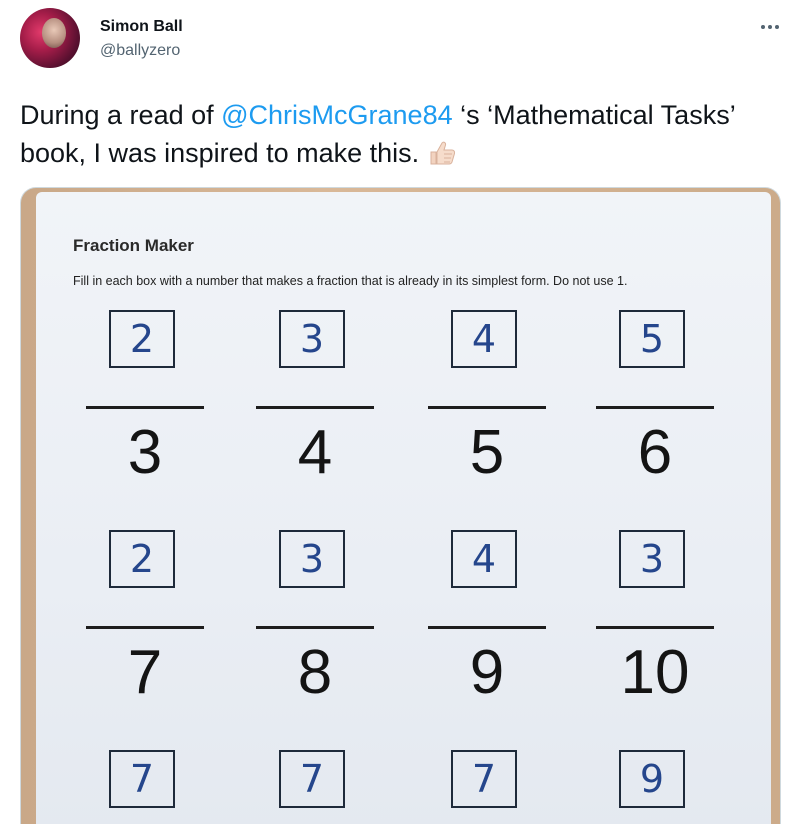 The height and width of the screenshot is (824, 797). I want to click on author-name: Simon Ball, so click(141, 27).